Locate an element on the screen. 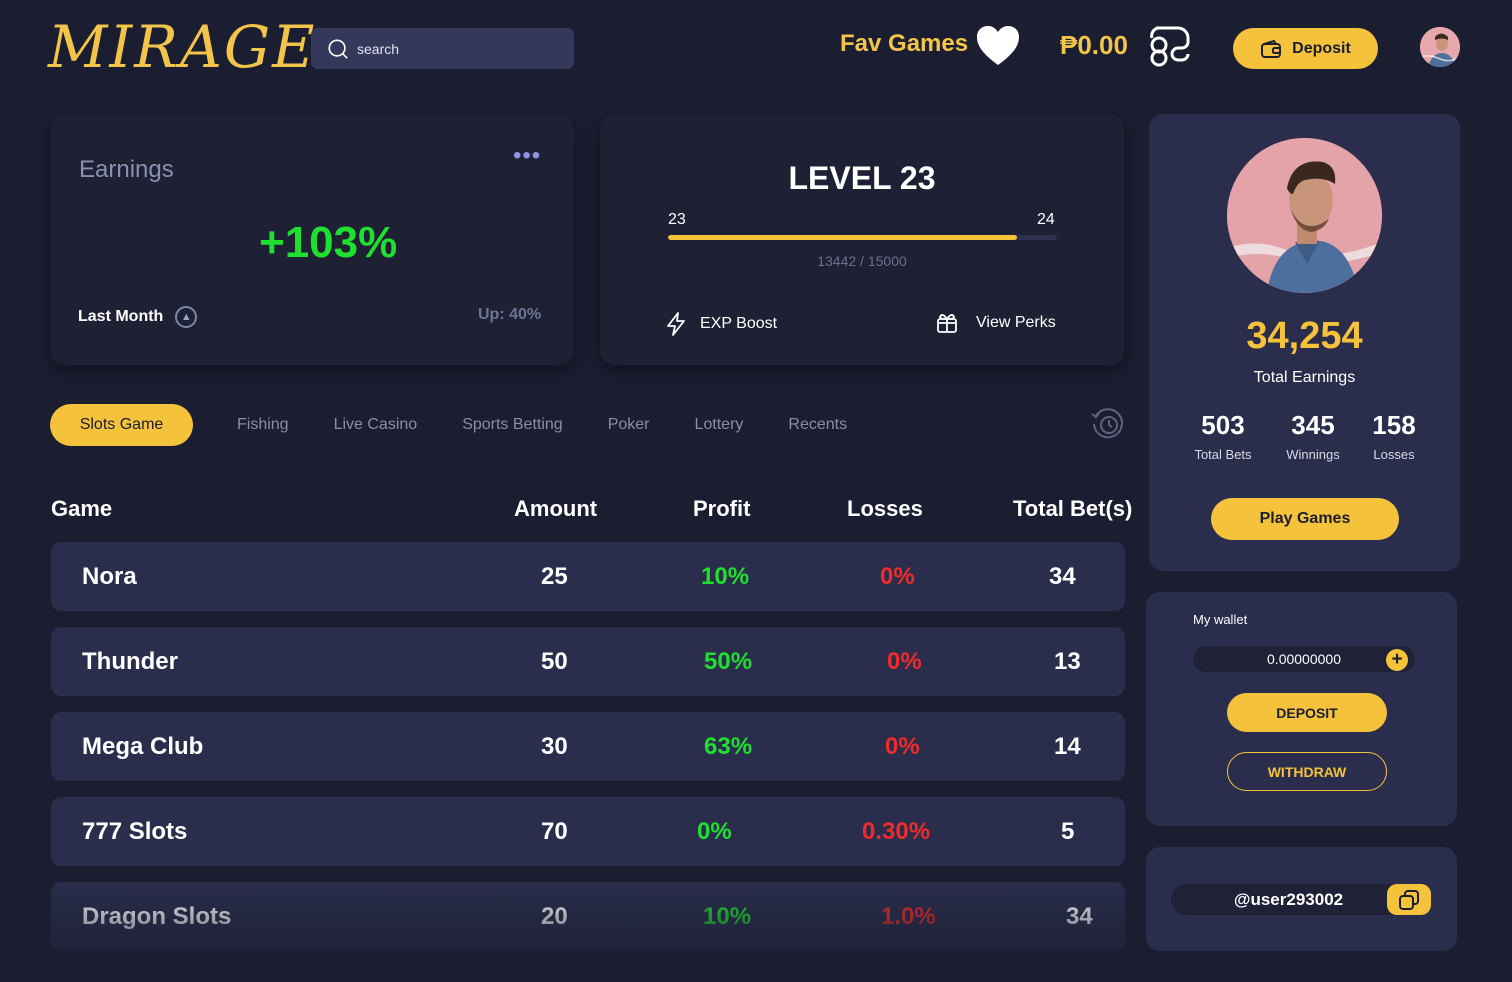 The height and width of the screenshot is (982, 1512). wallet-withdraw-button: WITHDRAW is located at coordinates (1307, 771).